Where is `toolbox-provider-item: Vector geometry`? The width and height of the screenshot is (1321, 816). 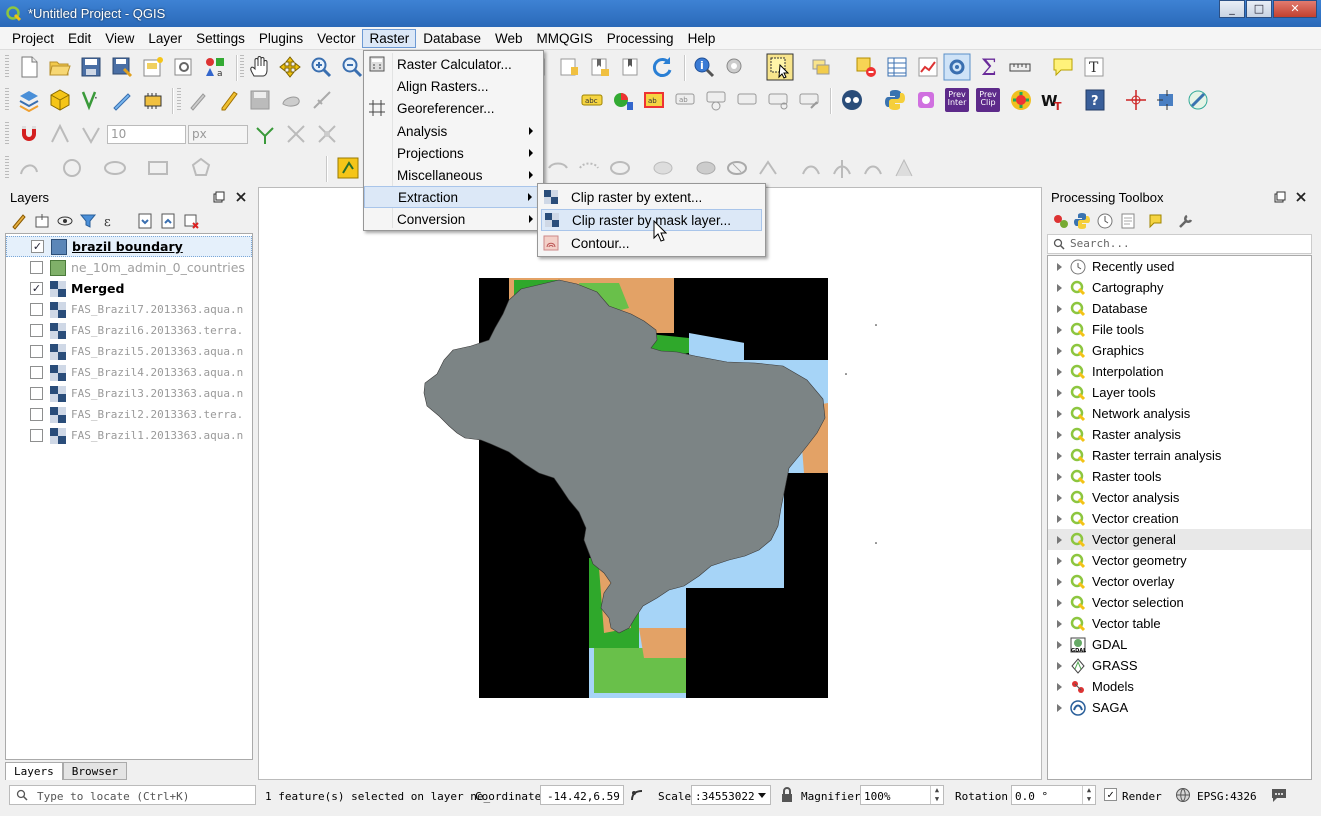 toolbox-provider-item: Vector geometry is located at coordinates (1179, 560).